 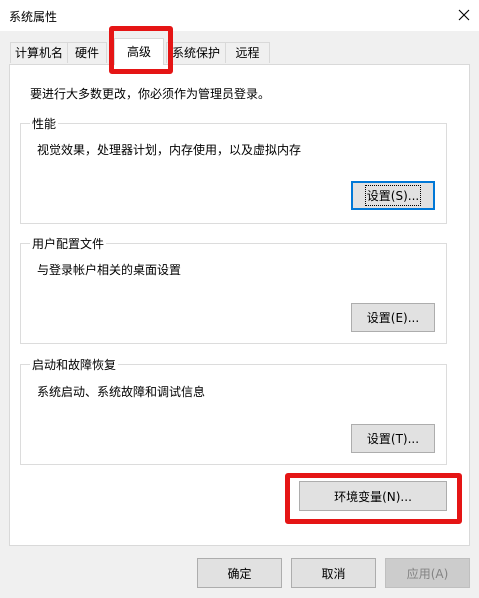 What do you see at coordinates (74, 364) in the screenshot?
I see `startup-recovery-group-title: 启动和故障恢复` at bounding box center [74, 364].